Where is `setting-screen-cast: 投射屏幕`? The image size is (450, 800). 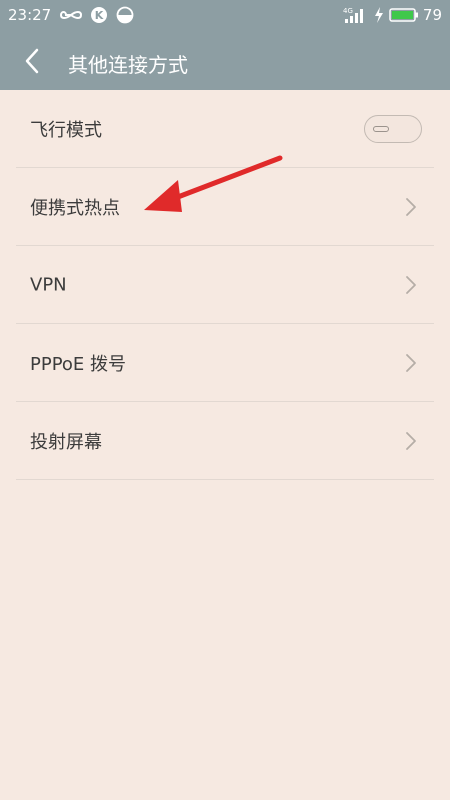 setting-screen-cast: 投射屏幕 is located at coordinates (225, 441).